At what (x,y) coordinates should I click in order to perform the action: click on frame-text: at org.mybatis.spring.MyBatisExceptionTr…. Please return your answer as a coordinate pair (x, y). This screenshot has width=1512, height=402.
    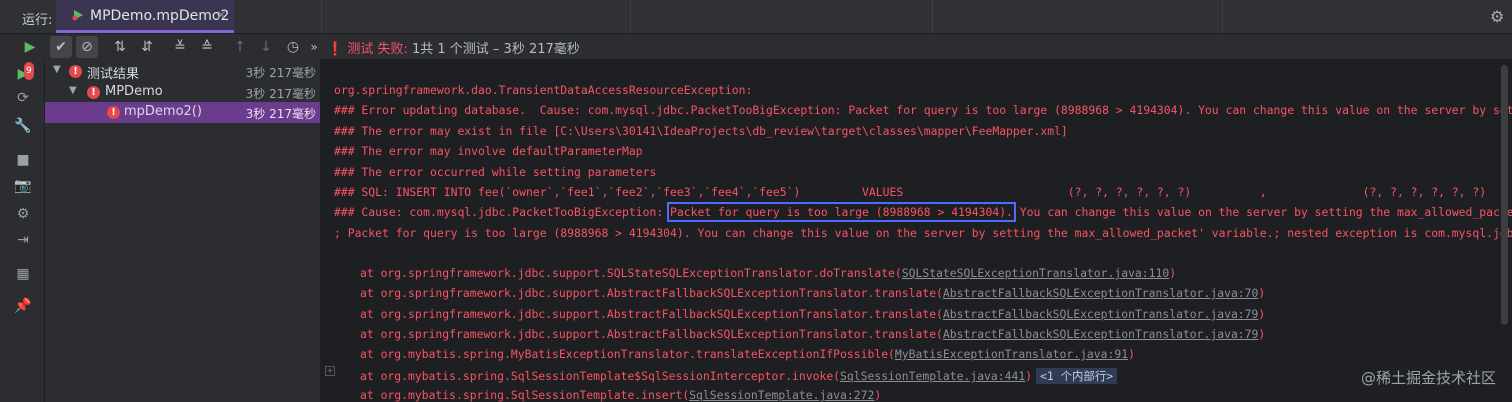
    Looking at the image, I should click on (627, 354).